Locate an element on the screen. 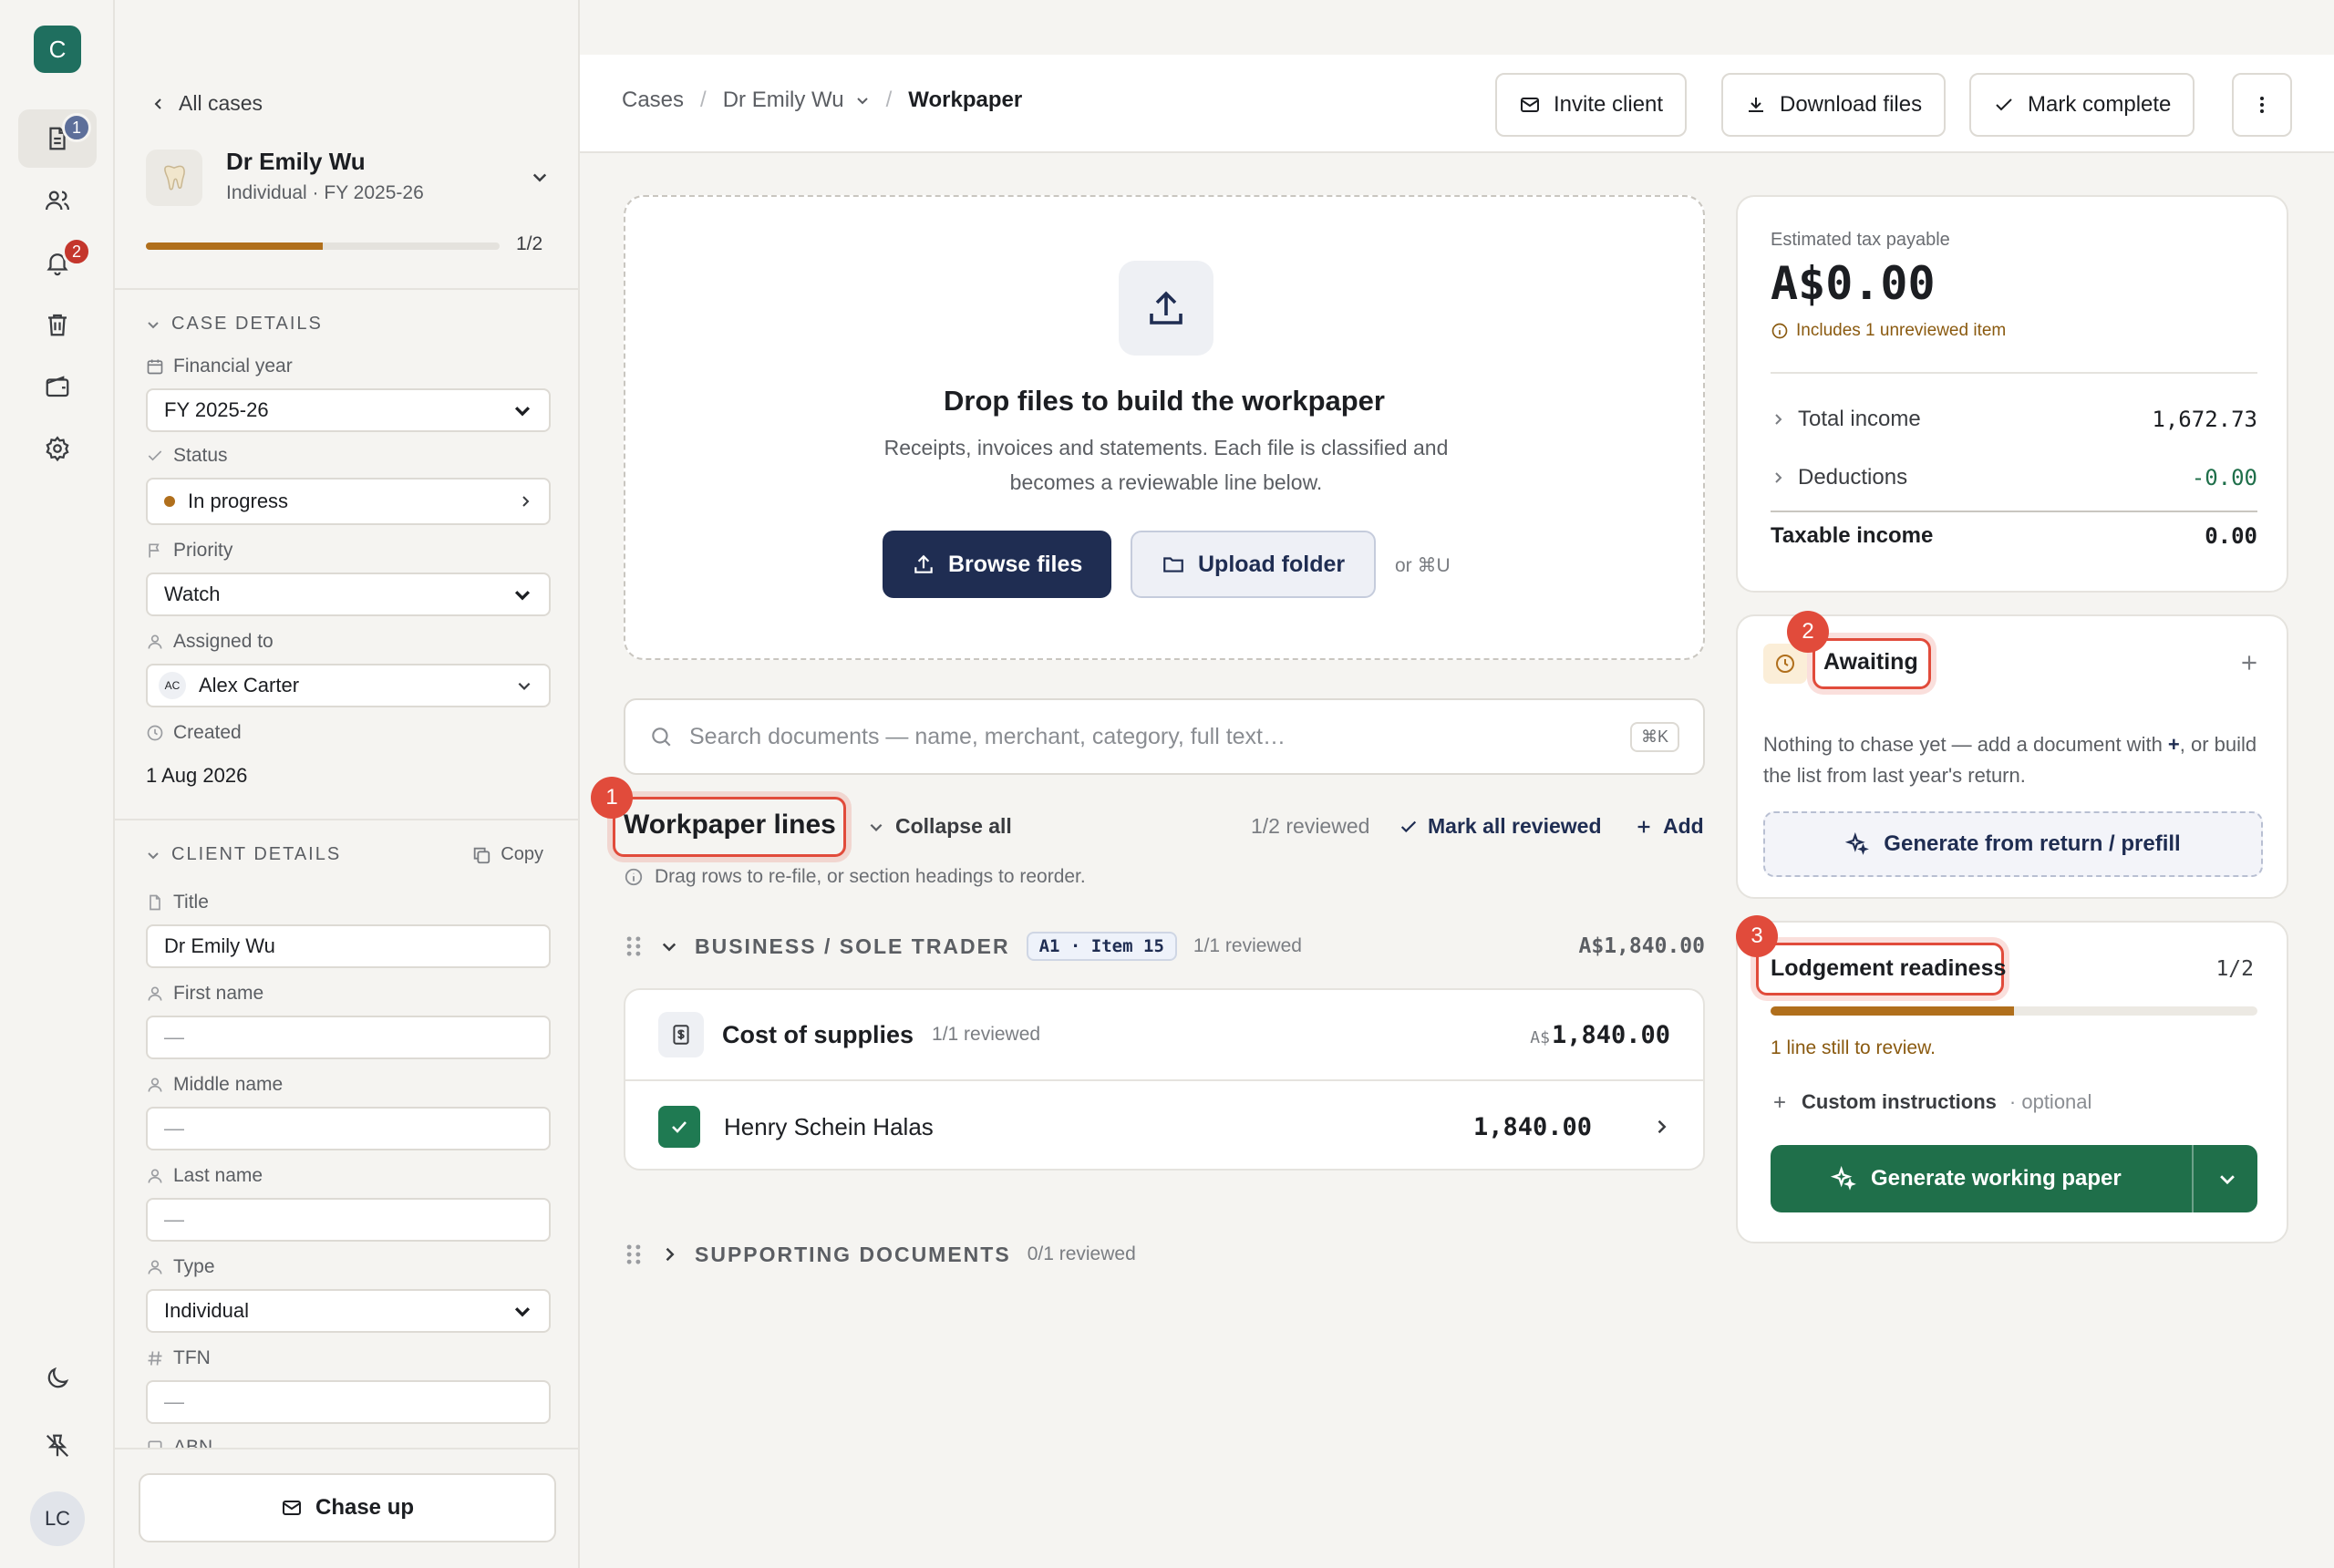 The width and height of the screenshot is (2334, 1568). case-progress-bar is located at coordinates (323, 246).